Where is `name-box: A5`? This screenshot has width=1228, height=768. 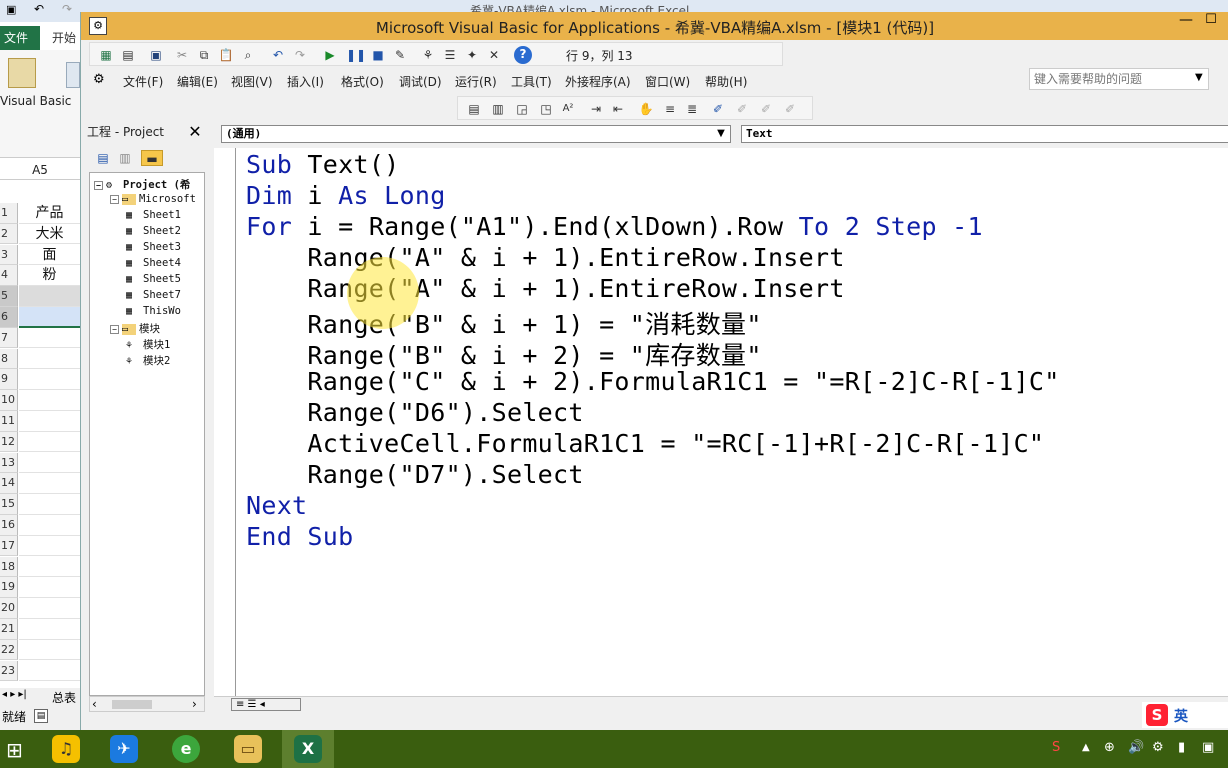 name-box: A5 is located at coordinates (40, 170).